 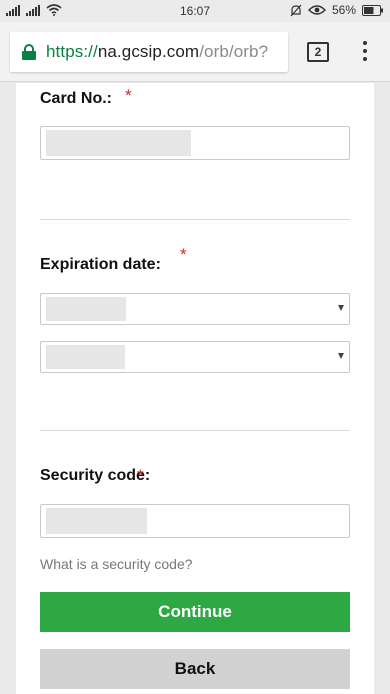 I want to click on browser-toolbar: https://na.gcsip.com/orb/orb? 2, so click(x=195, y=52).